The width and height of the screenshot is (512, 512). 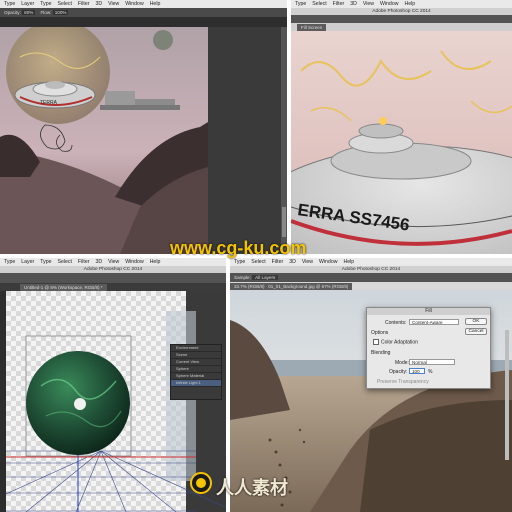 What do you see at coordinates (196, 383) in the screenshot?
I see `layer-row: Infinite Light 1` at bounding box center [196, 383].